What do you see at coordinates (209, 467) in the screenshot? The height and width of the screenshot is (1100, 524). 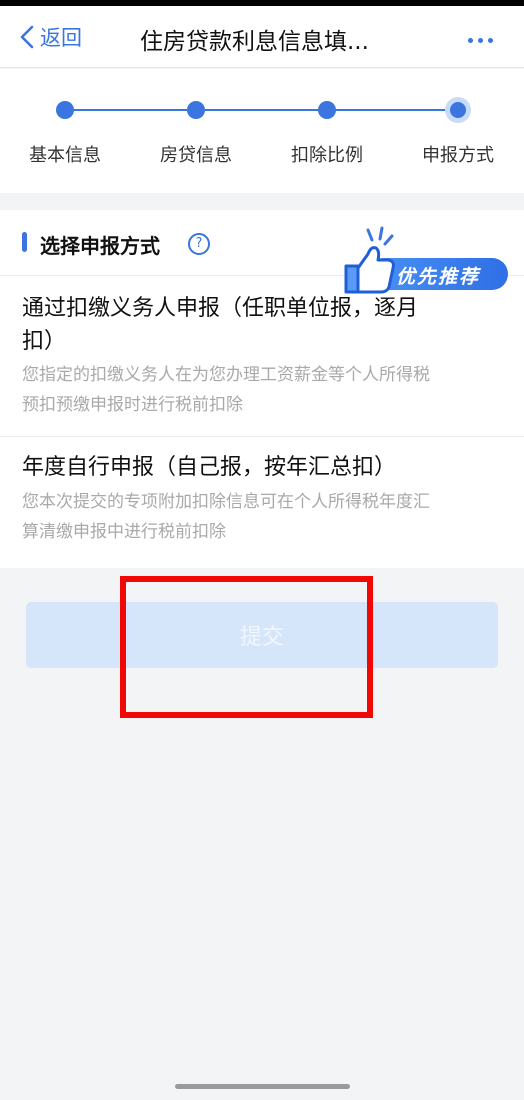 I see `option-title: 年度自行申报（自己报，按年汇总扣）` at bounding box center [209, 467].